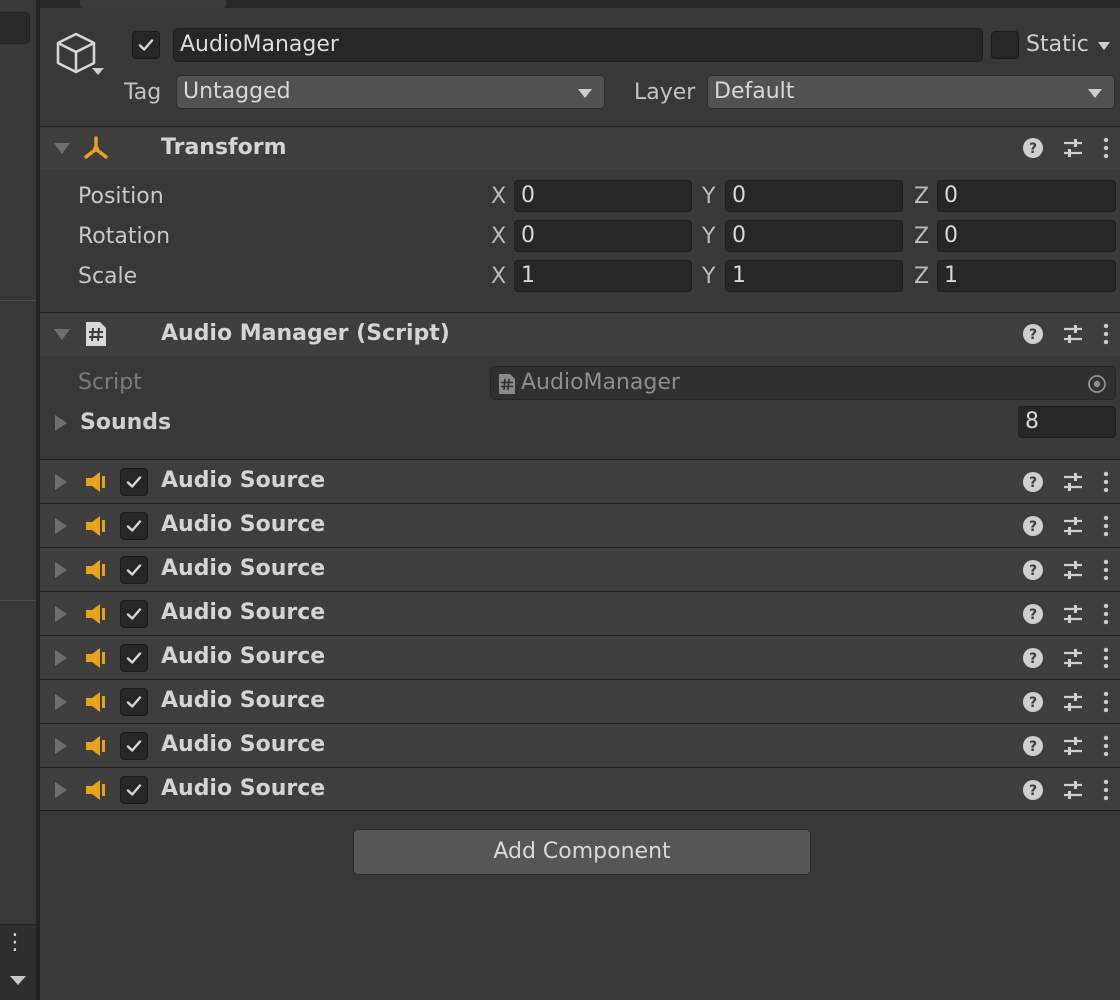 This screenshot has width=1120, height=1000. I want to click on kebab-menu-icon: ⋮, so click(15, 943).